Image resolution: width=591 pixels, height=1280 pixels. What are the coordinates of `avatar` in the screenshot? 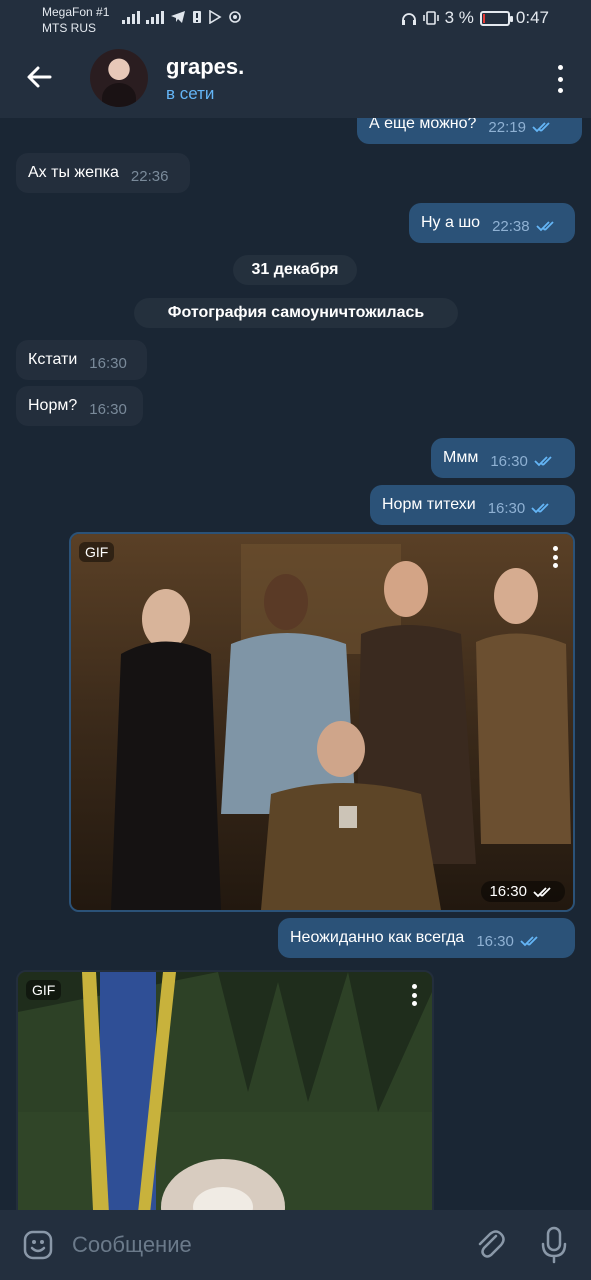 It's located at (119, 78).